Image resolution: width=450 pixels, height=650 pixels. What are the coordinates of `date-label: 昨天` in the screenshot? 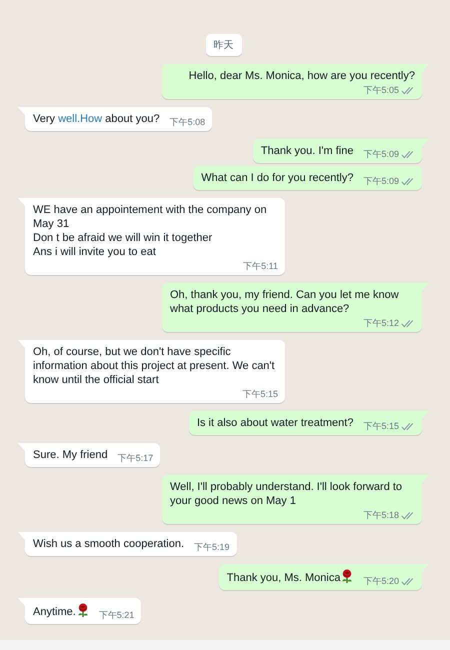 It's located at (224, 45).